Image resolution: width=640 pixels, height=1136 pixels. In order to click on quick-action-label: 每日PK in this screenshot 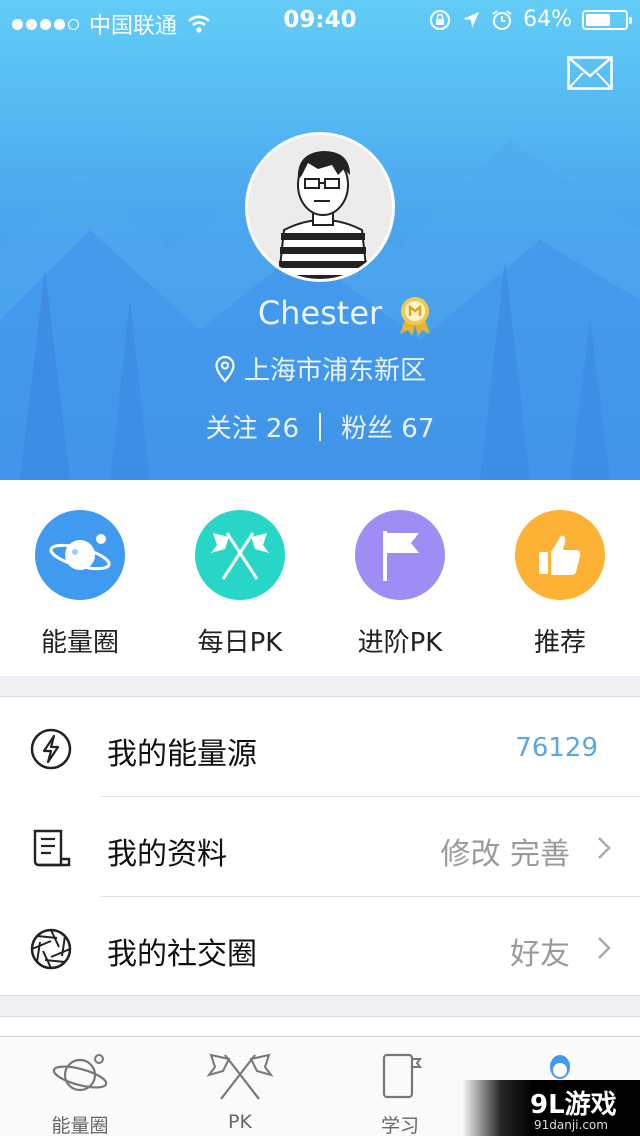, I will do `click(240, 643)`.